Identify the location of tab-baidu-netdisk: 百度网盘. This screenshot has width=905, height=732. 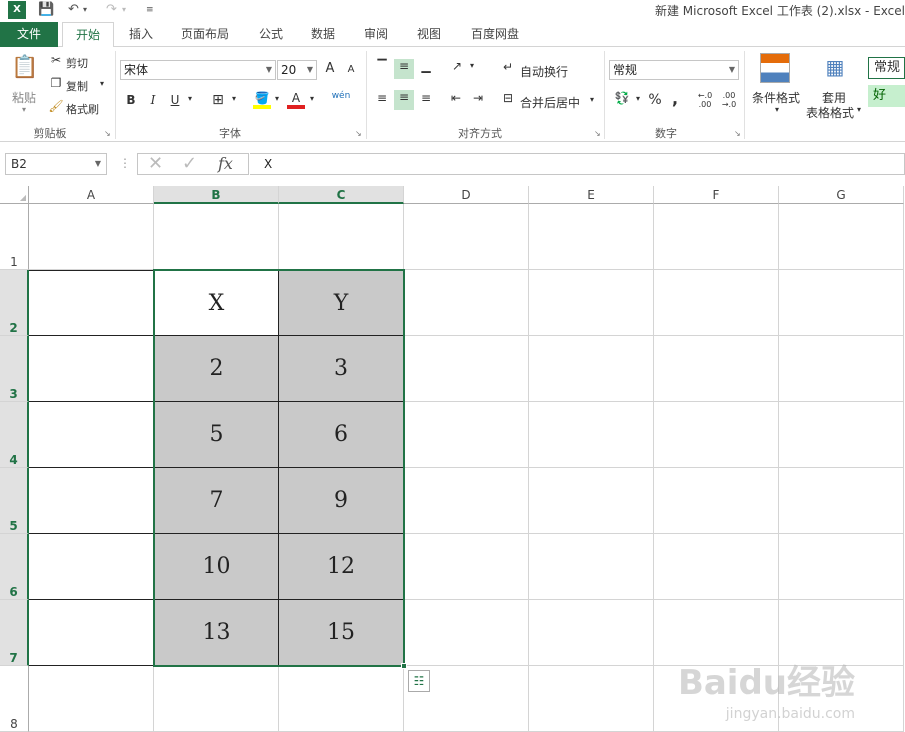
(495, 34).